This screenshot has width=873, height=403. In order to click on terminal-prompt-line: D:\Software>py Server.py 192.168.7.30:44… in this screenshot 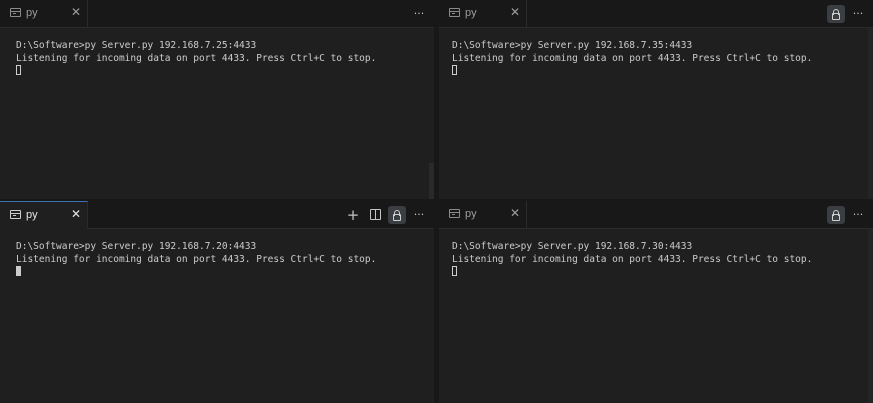, I will do `click(572, 246)`.